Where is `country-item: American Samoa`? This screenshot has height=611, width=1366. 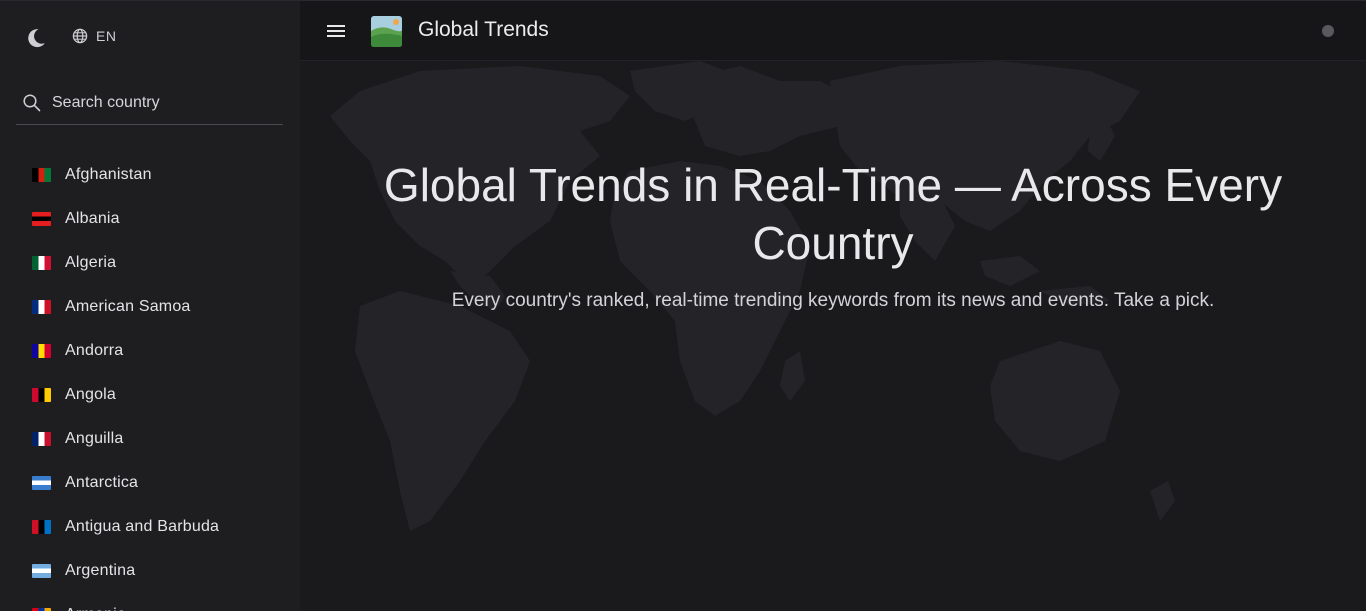 country-item: American Samoa is located at coordinates (150, 307).